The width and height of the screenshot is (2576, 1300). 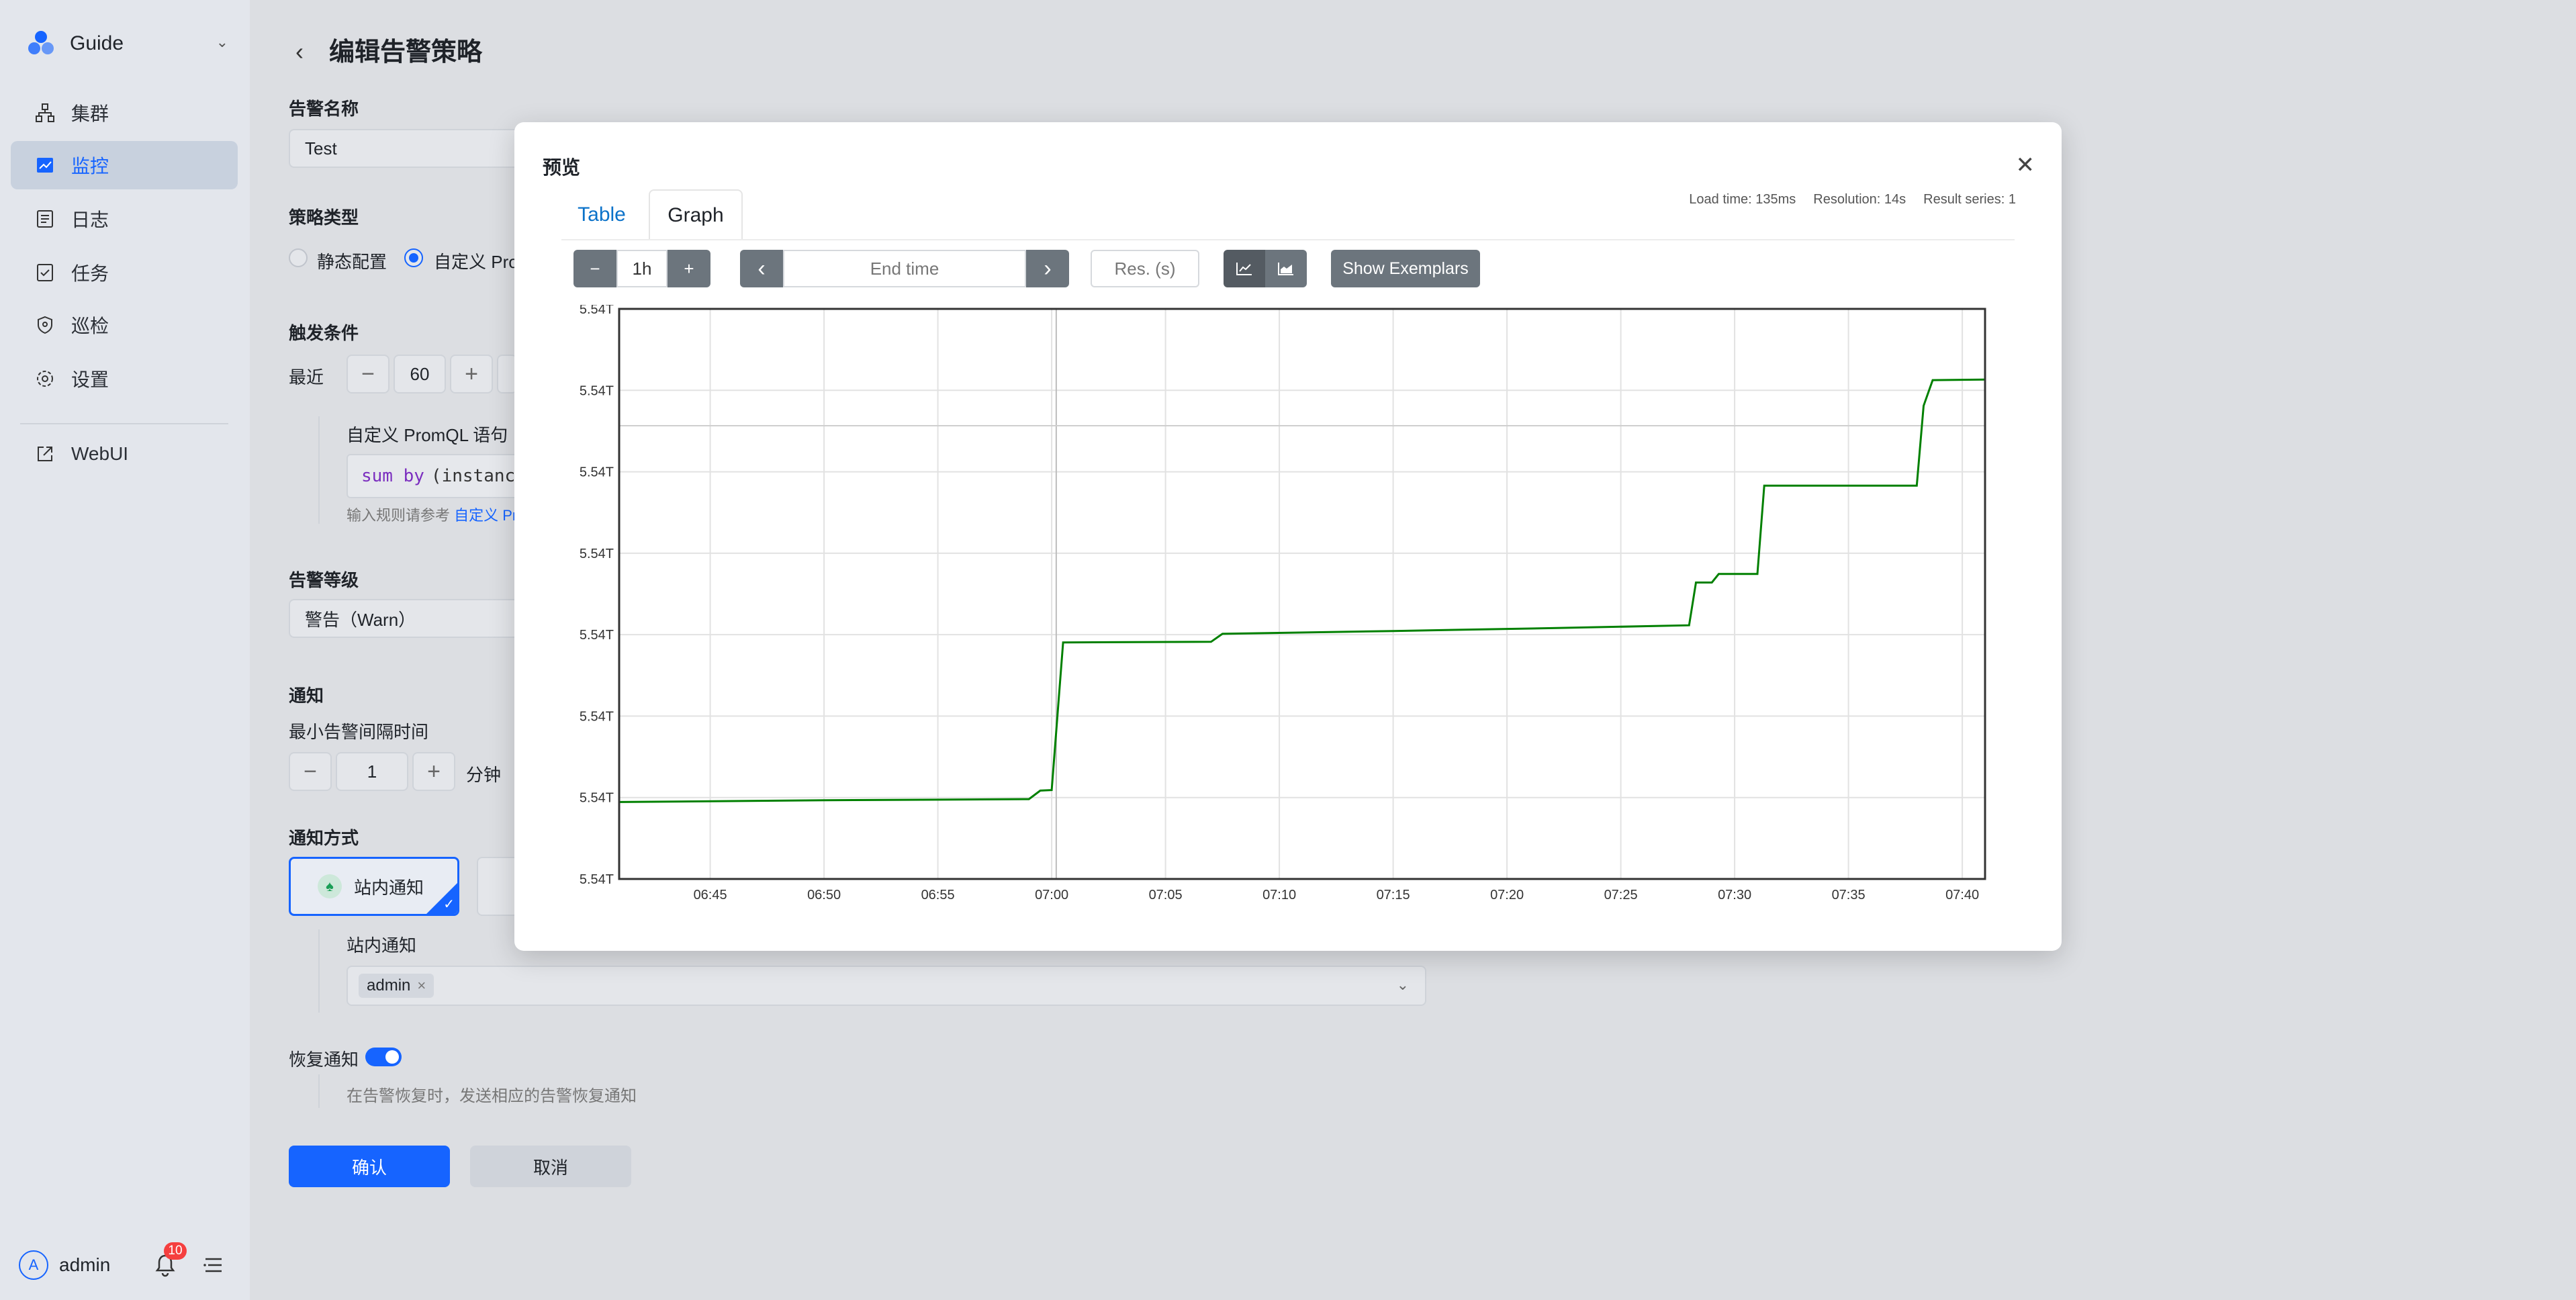 What do you see at coordinates (471, 374) in the screenshot?
I see `recent-increment-button: +` at bounding box center [471, 374].